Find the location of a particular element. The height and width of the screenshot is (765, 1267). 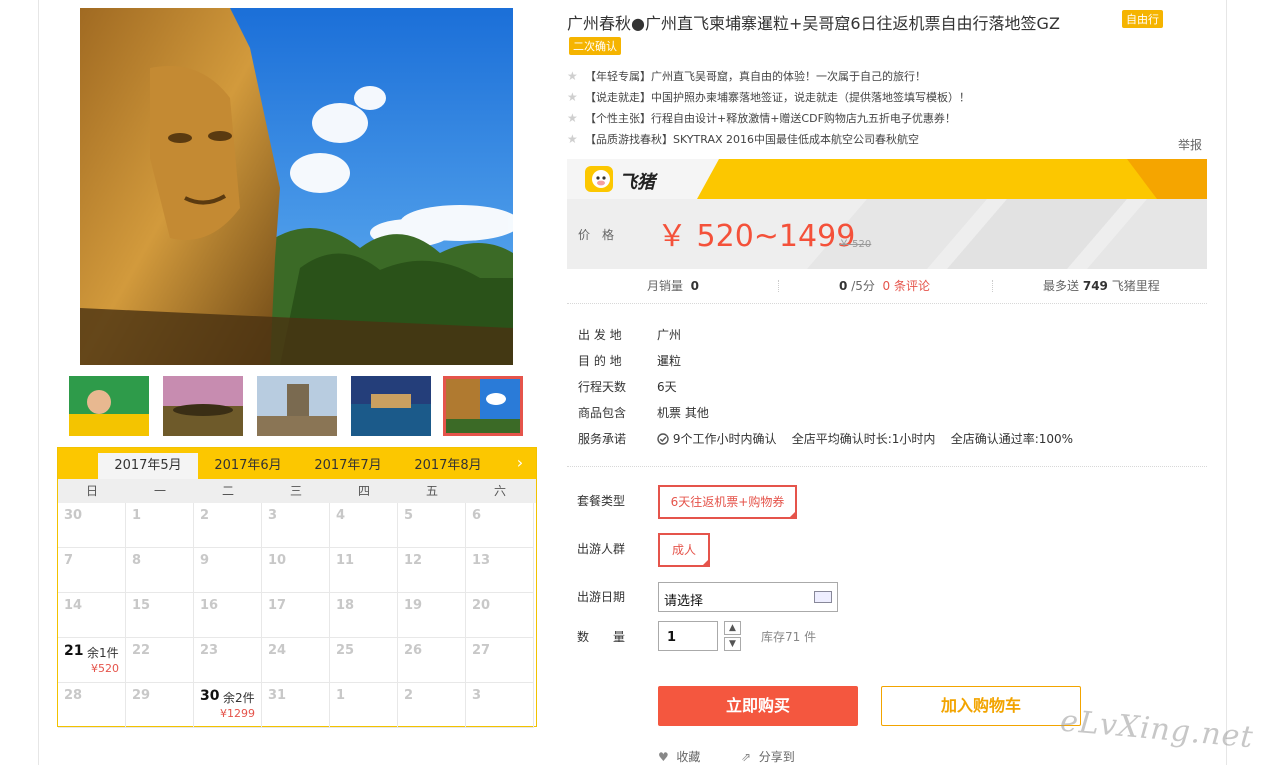

reviews-link: 0 条评论 is located at coordinates (906, 286).